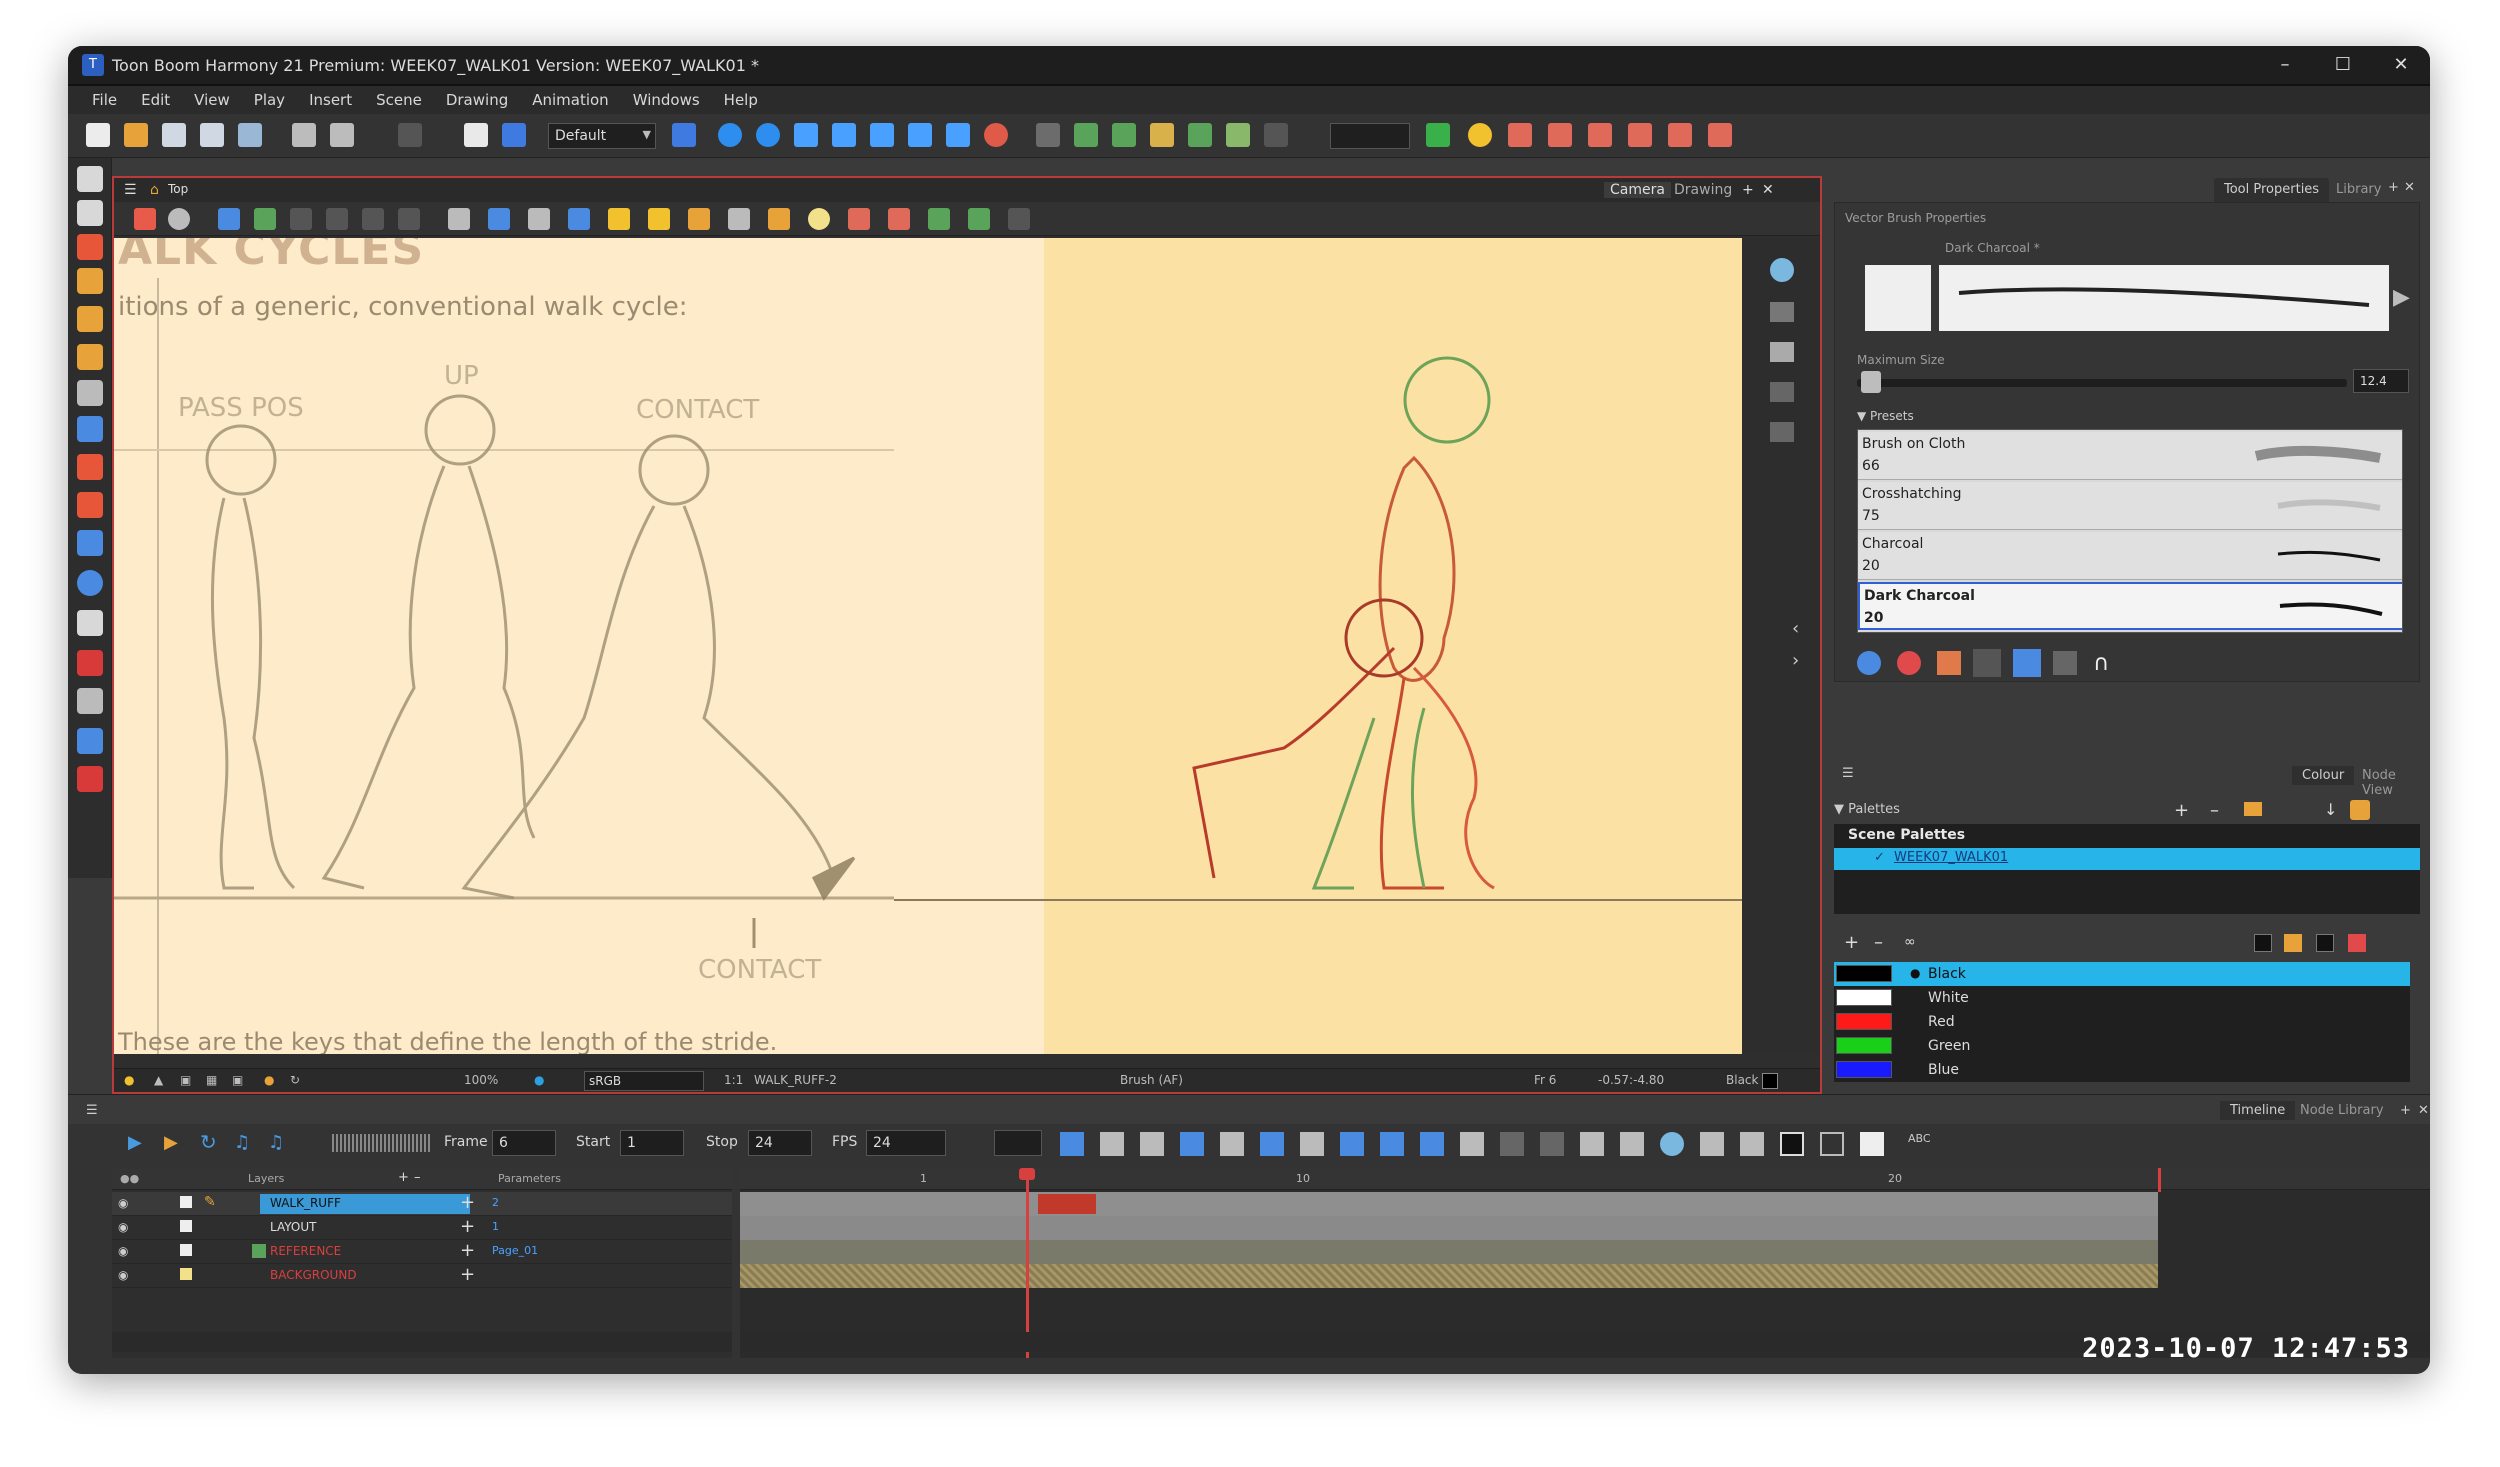  Describe the element at coordinates (155, 100) in the screenshot. I see `menu-edit: Edit` at that location.